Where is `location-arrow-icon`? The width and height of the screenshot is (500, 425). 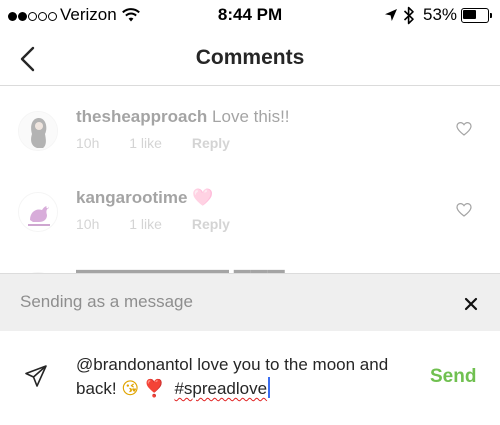
location-arrow-icon is located at coordinates (391, 15).